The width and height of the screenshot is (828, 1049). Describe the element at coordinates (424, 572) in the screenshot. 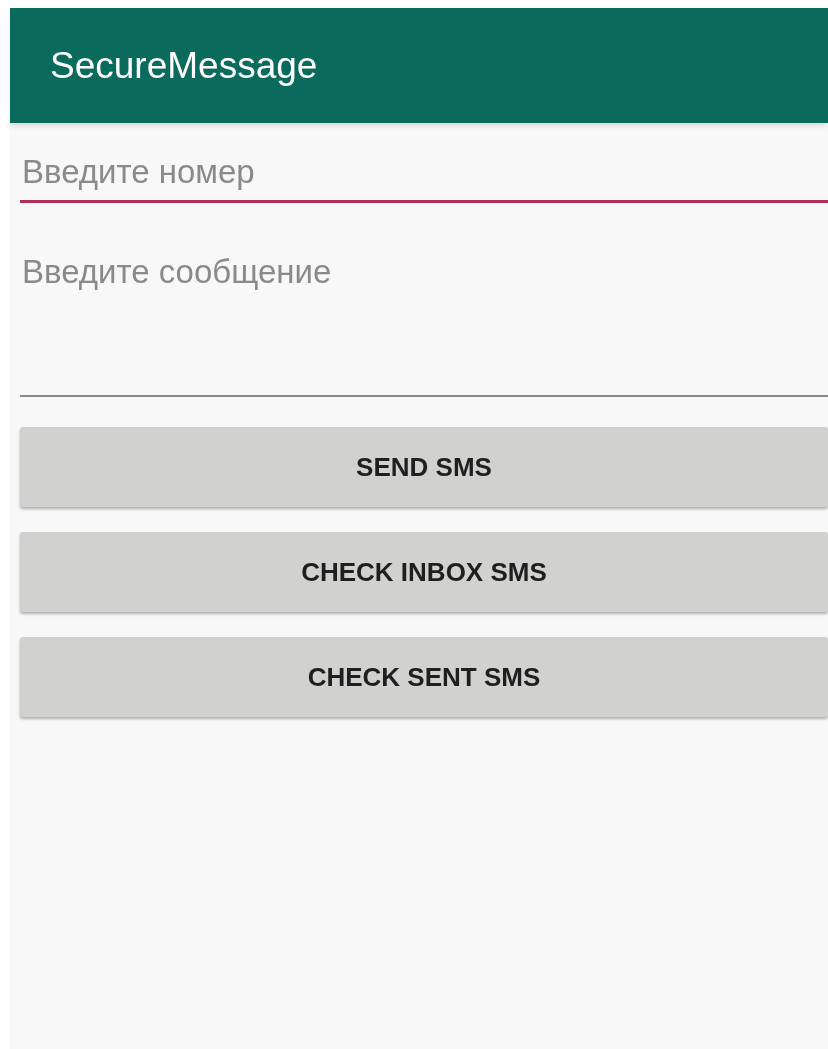

I see `action-button: CHECK INBOX SMS` at that location.